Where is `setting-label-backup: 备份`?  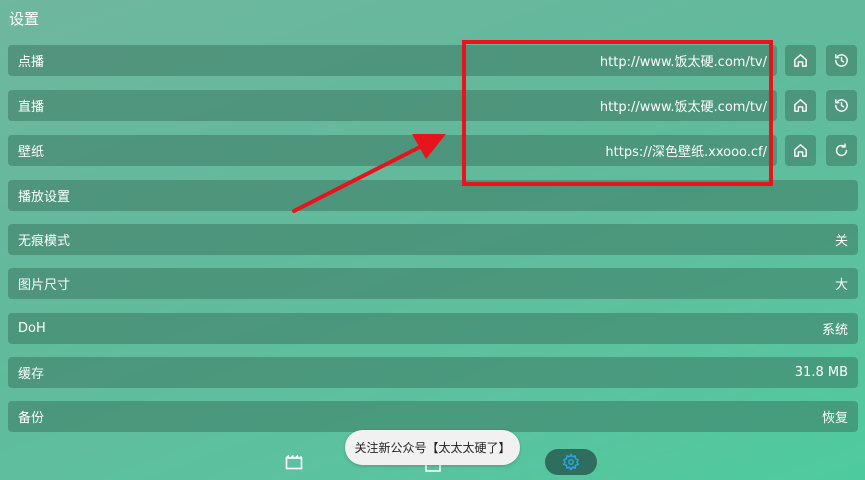 setting-label-backup: 备份 is located at coordinates (31, 418).